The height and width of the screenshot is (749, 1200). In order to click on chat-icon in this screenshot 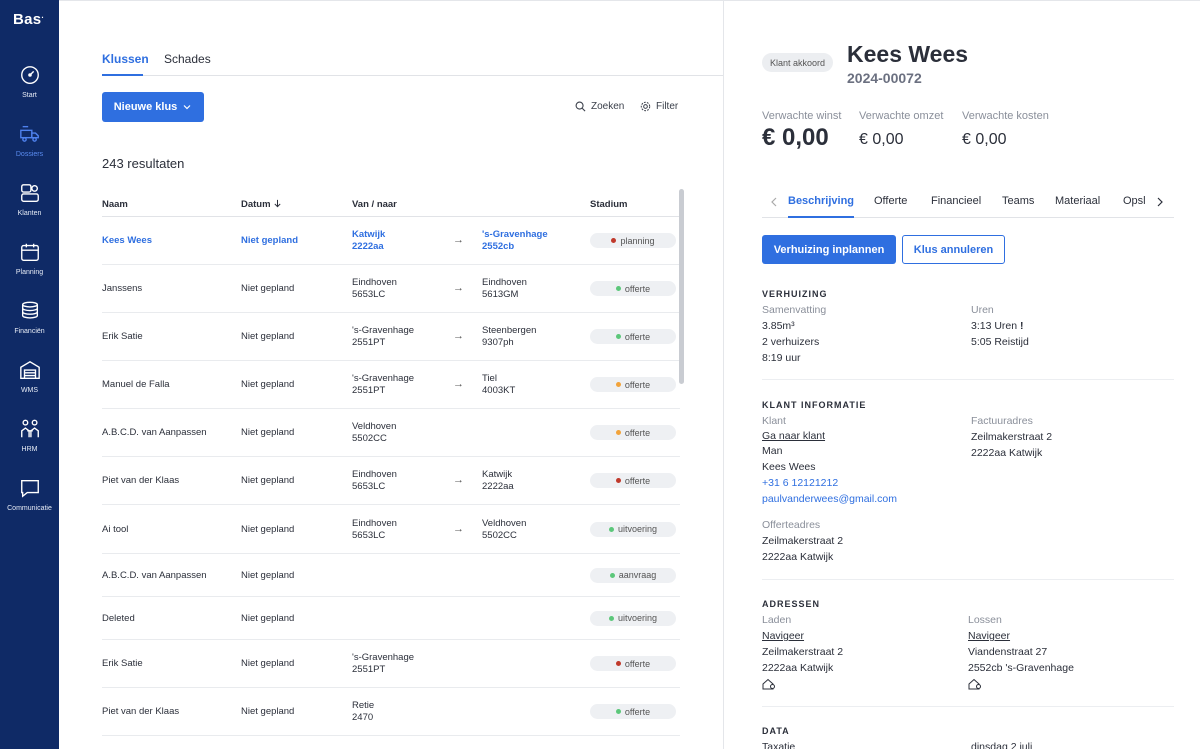, I will do `click(29, 488)`.